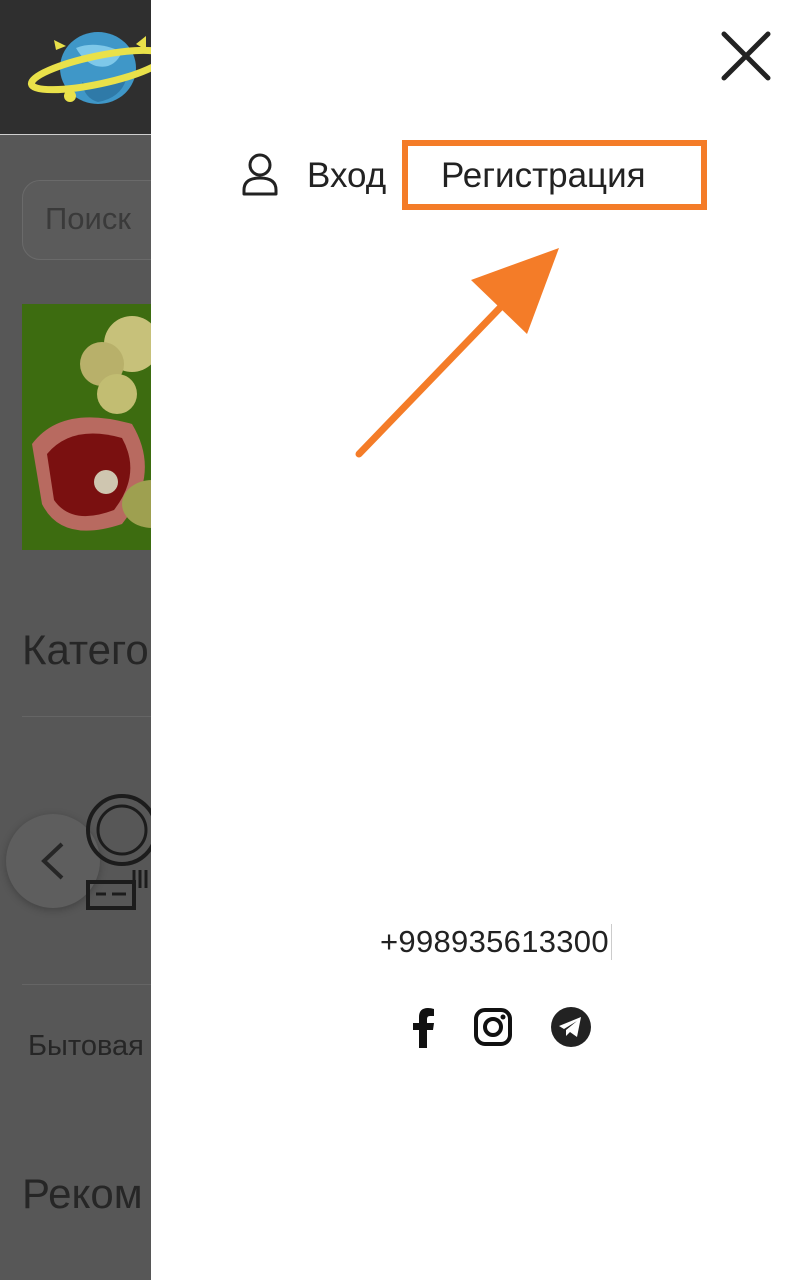 The width and height of the screenshot is (785, 1280). I want to click on appliance-category-icon, so click(120, 851).